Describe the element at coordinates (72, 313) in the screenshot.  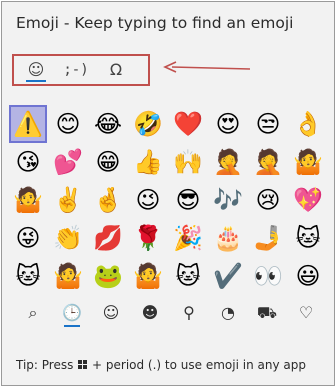
I see `recent-clock-icon: 🕒` at that location.